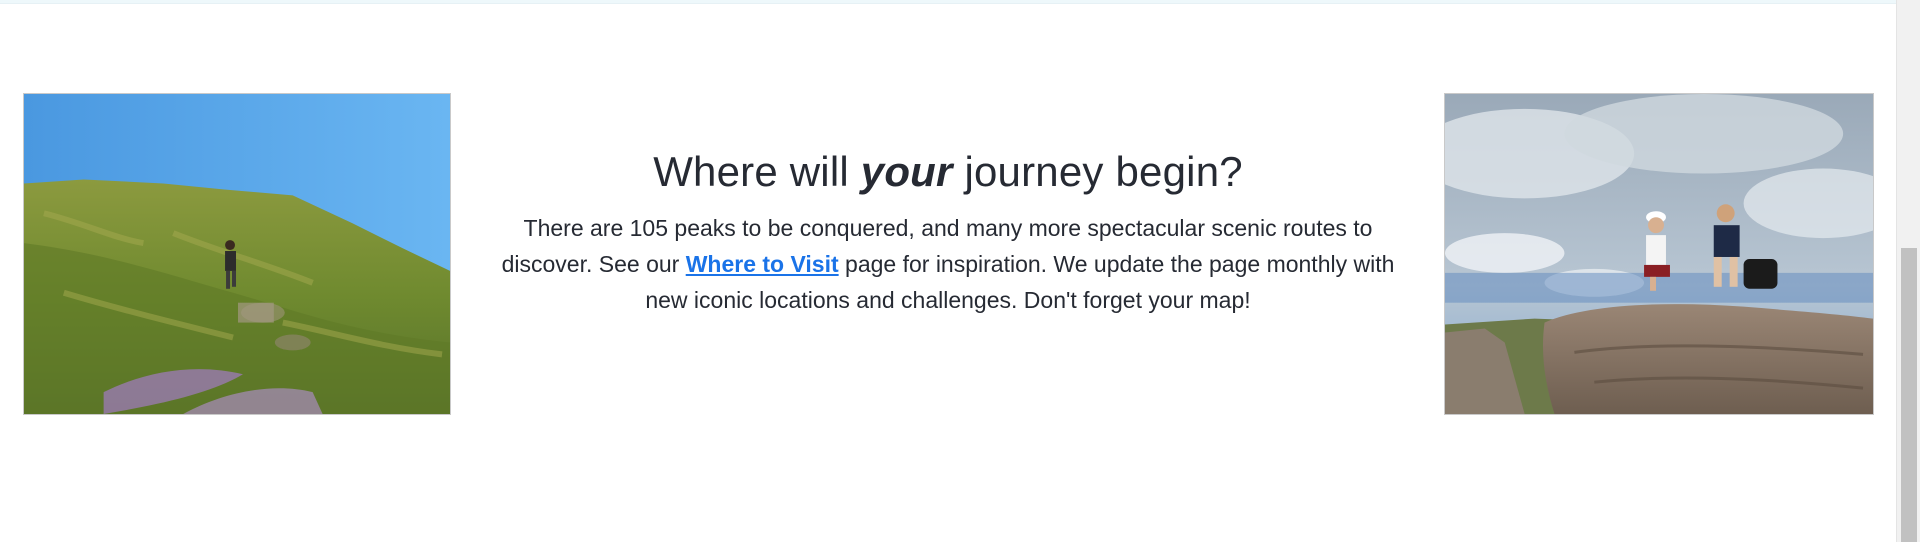  What do you see at coordinates (1909, 395) in the screenshot?
I see `scrollbar-thumb` at bounding box center [1909, 395].